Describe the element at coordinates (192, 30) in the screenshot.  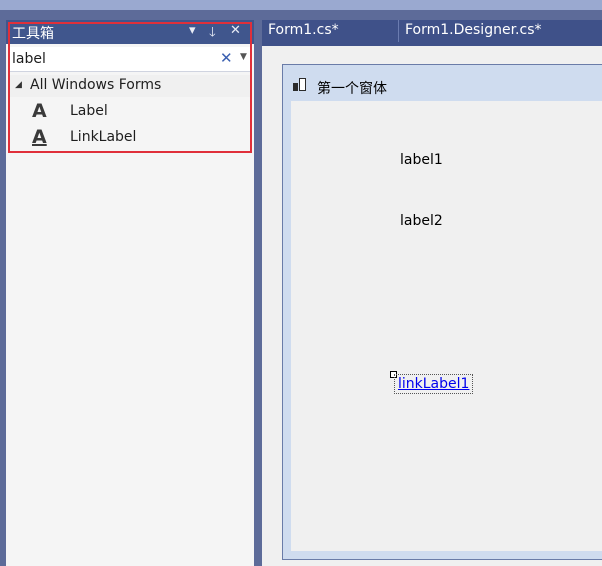
I see `dropdown-icon: ▾` at that location.